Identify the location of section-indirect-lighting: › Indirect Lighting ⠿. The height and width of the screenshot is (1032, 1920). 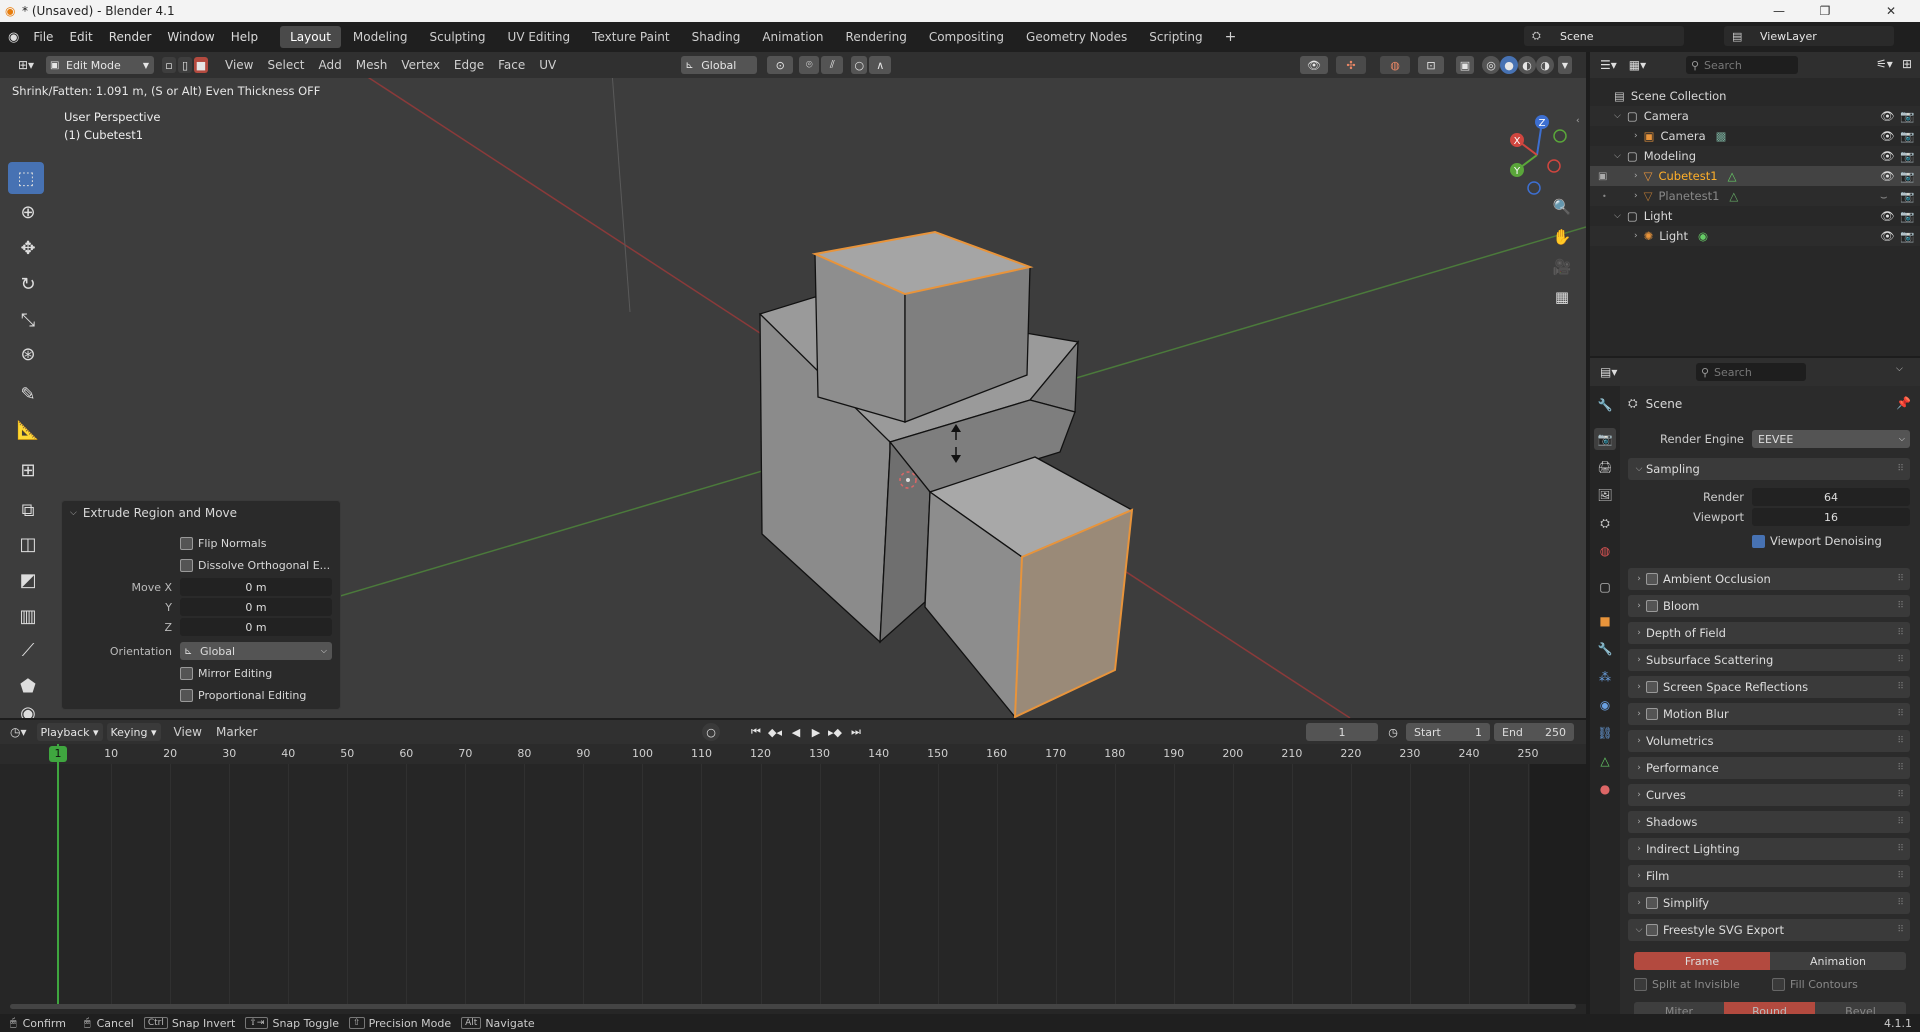
(1769, 849).